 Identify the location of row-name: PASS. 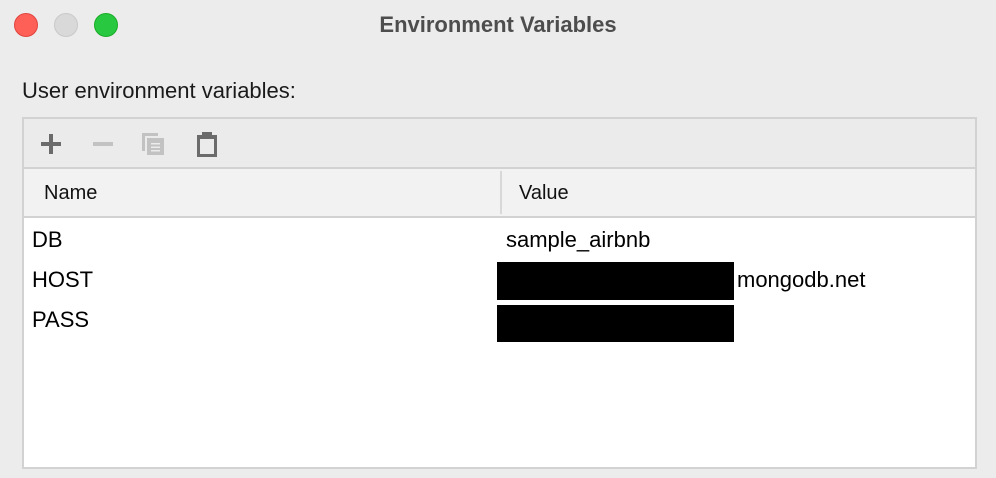
(61, 319).